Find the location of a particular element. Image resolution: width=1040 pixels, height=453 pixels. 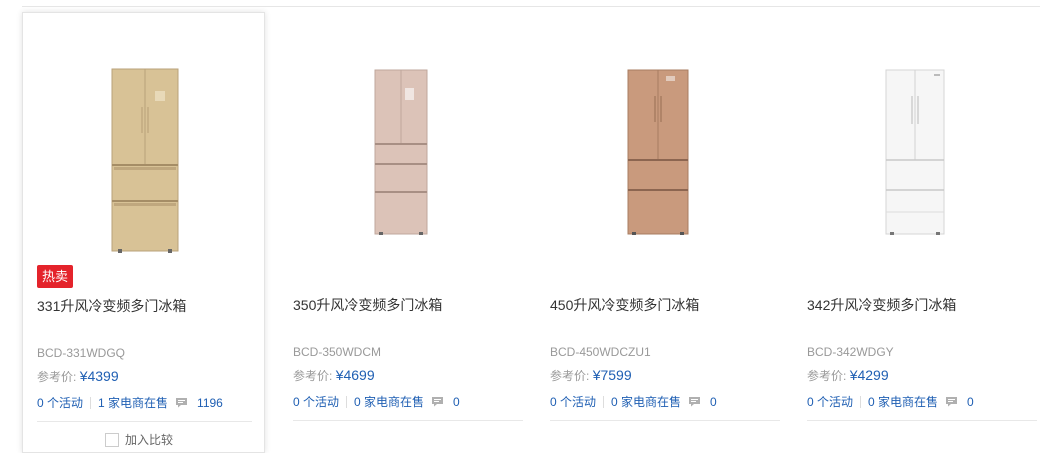

compare-label: 加入比较 is located at coordinates (149, 440).